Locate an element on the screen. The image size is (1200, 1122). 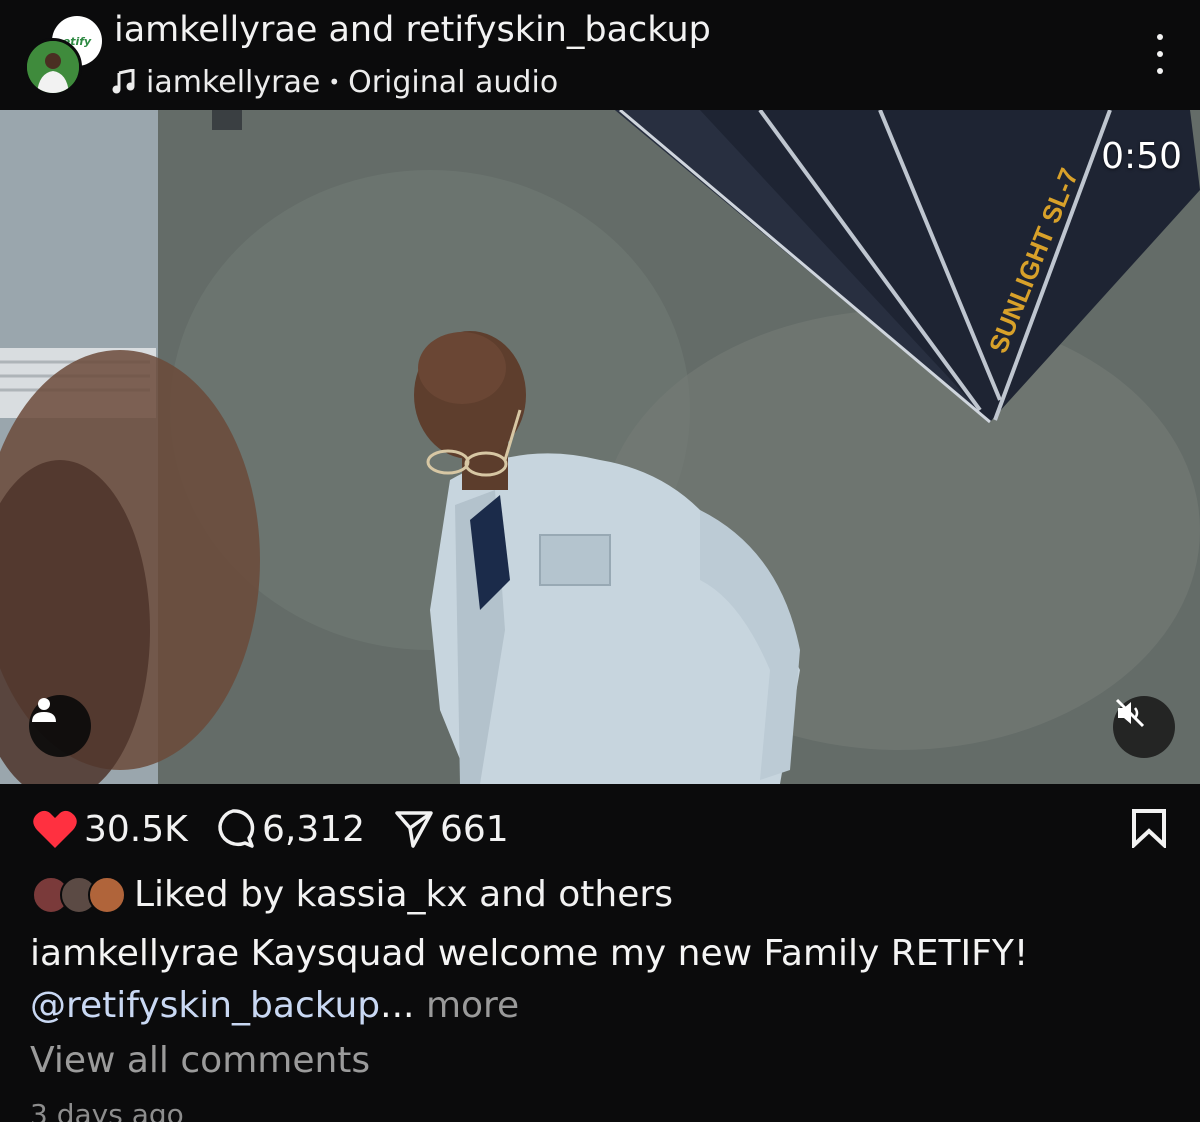
view-all-comments-link: View all comments is located at coordinates (200, 1060).